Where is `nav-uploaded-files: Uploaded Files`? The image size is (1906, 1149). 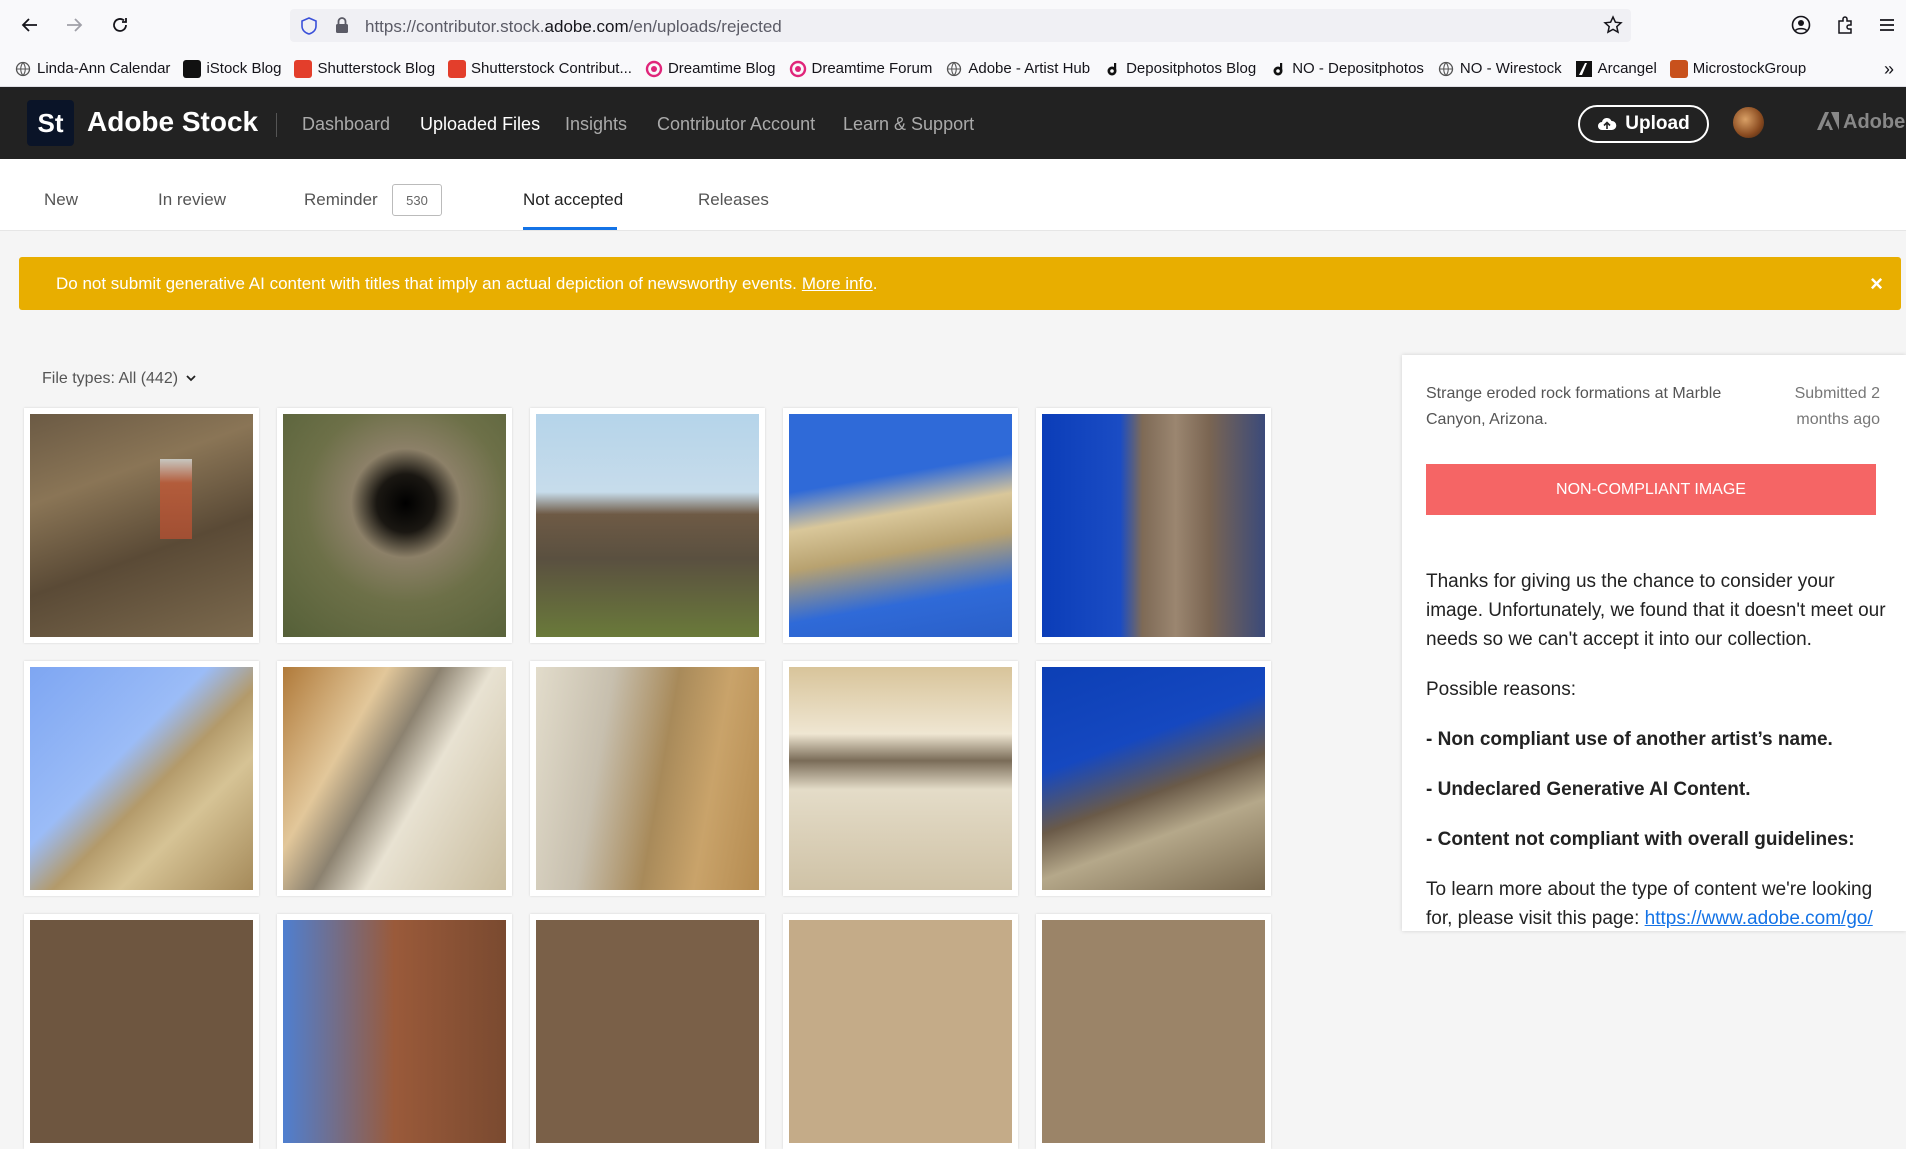
nav-uploaded-files: Uploaded Files is located at coordinates (480, 124).